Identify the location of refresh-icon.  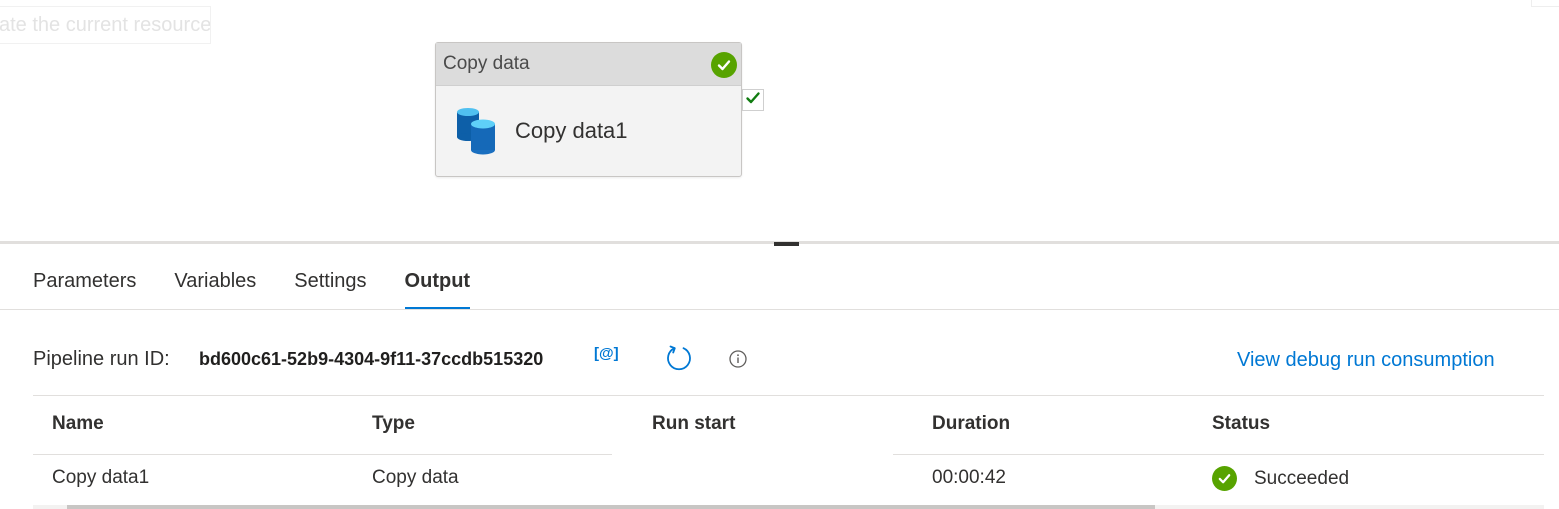
(679, 358).